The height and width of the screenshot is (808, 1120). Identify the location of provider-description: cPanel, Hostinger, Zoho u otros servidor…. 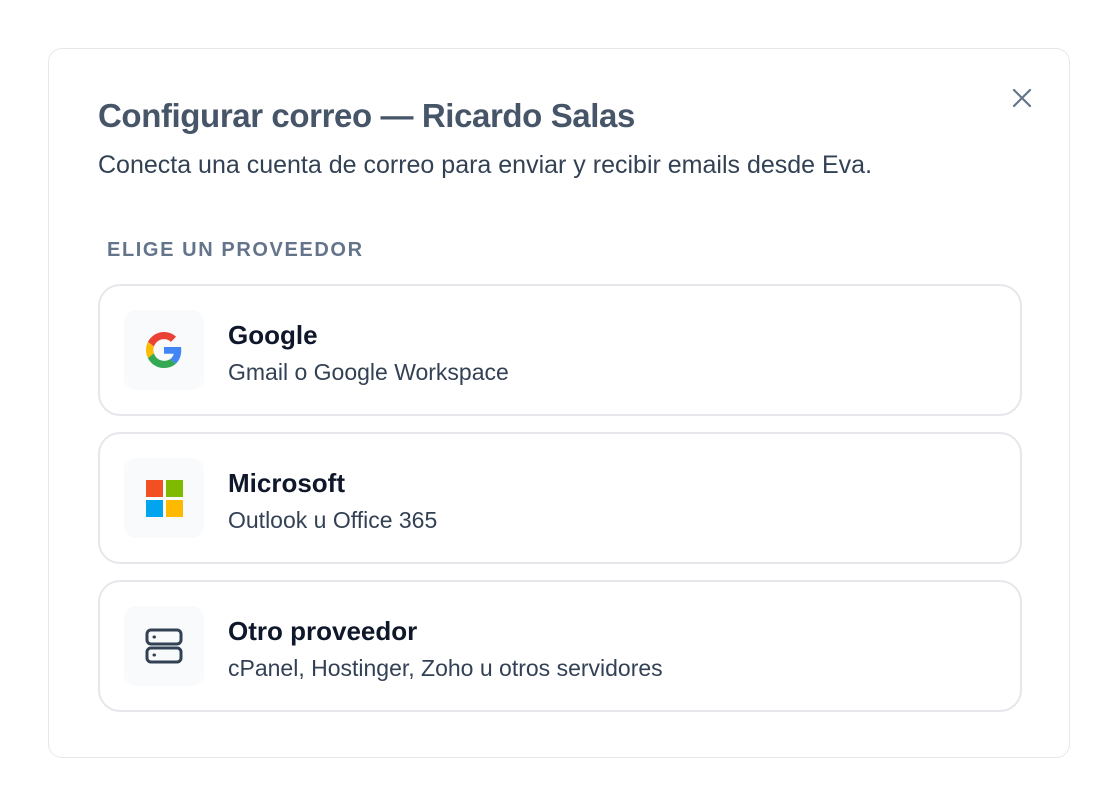
(445, 668).